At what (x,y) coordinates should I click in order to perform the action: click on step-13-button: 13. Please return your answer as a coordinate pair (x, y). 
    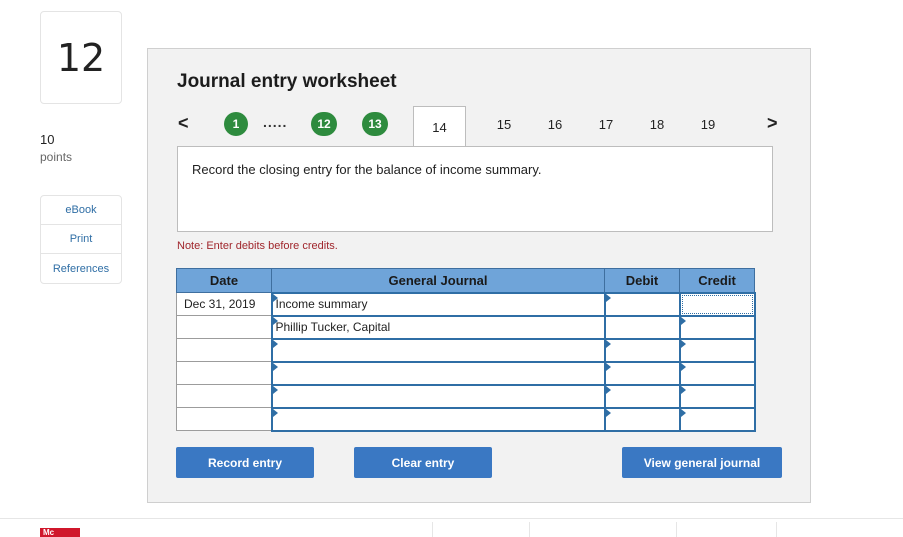
    Looking at the image, I should click on (375, 124).